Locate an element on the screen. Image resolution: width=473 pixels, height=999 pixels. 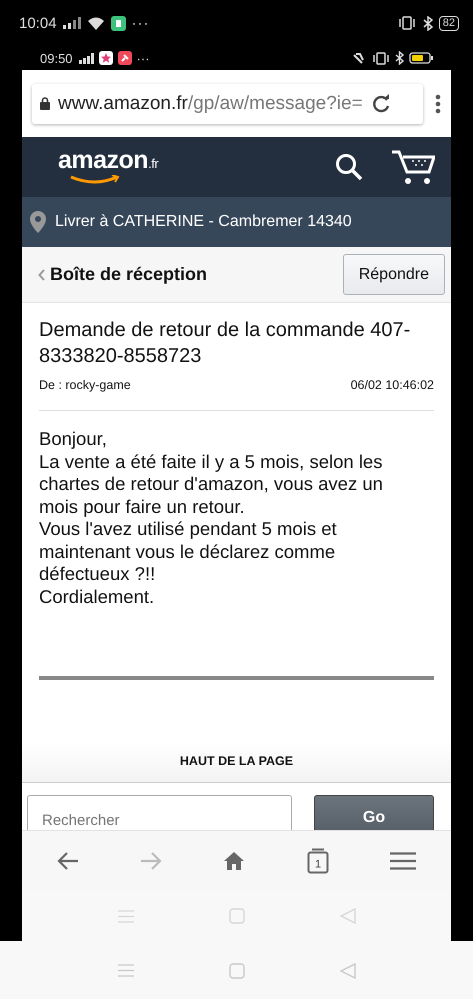
message-paragraph: Bonjour, is located at coordinates (73, 439).